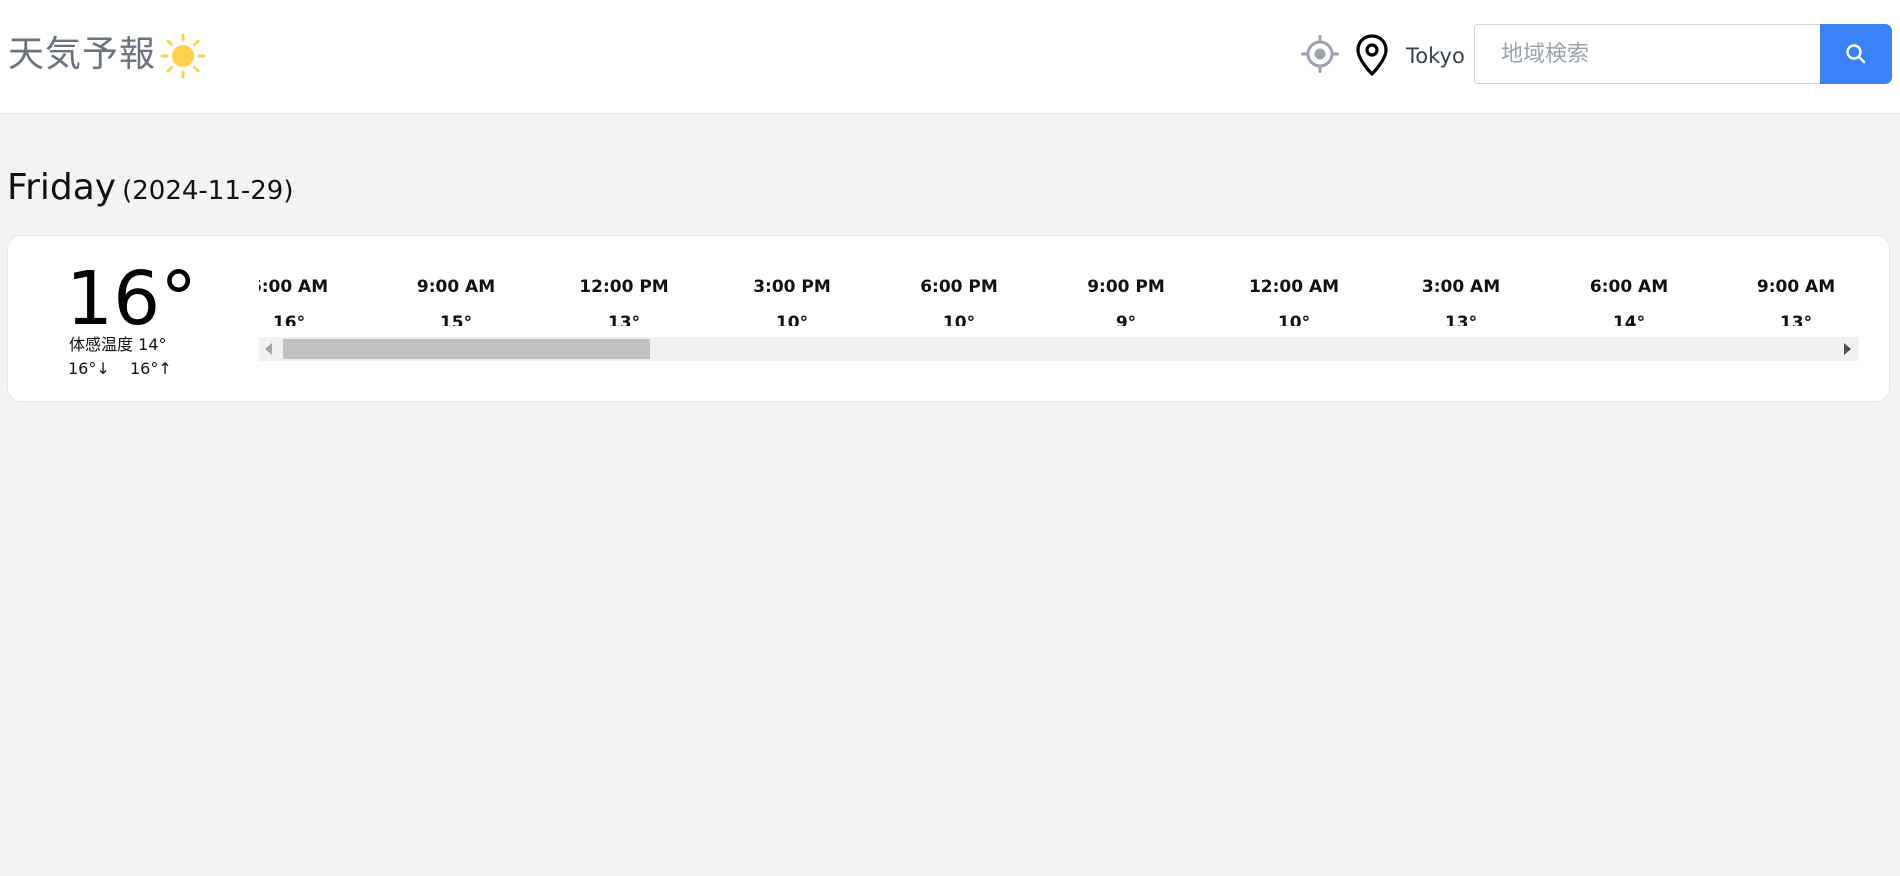 The width and height of the screenshot is (1900, 876). What do you see at coordinates (456, 301) in the screenshot?
I see `hourly-item: 9:00 AM 15°` at bounding box center [456, 301].